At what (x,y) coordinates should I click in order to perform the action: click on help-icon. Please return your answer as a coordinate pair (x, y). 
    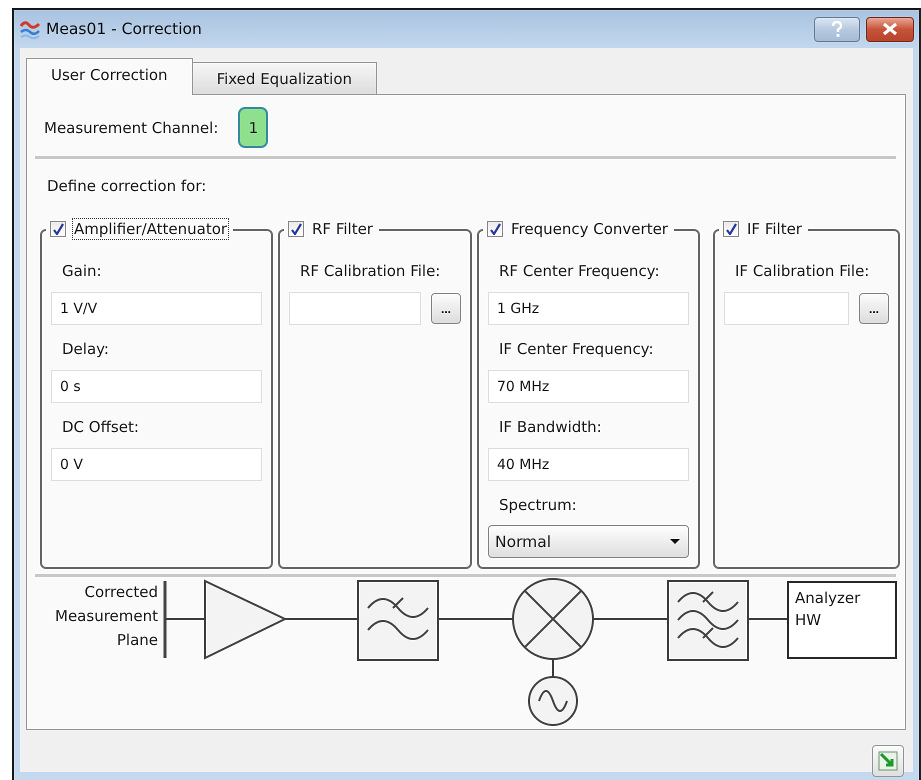
    Looking at the image, I should click on (837, 29).